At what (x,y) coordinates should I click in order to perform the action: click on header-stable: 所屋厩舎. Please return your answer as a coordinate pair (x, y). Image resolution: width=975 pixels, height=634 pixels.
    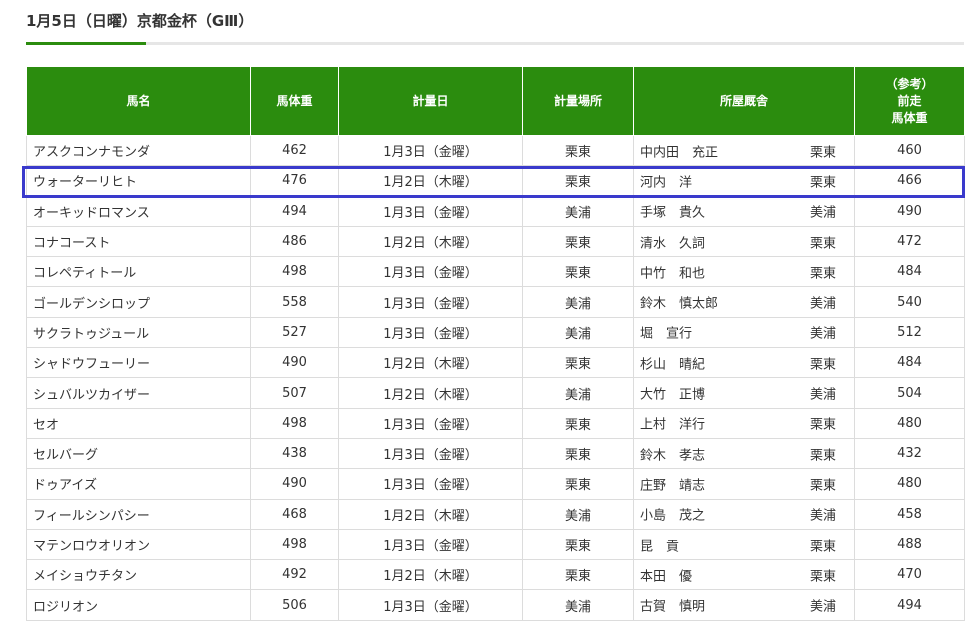
    Looking at the image, I should click on (744, 101).